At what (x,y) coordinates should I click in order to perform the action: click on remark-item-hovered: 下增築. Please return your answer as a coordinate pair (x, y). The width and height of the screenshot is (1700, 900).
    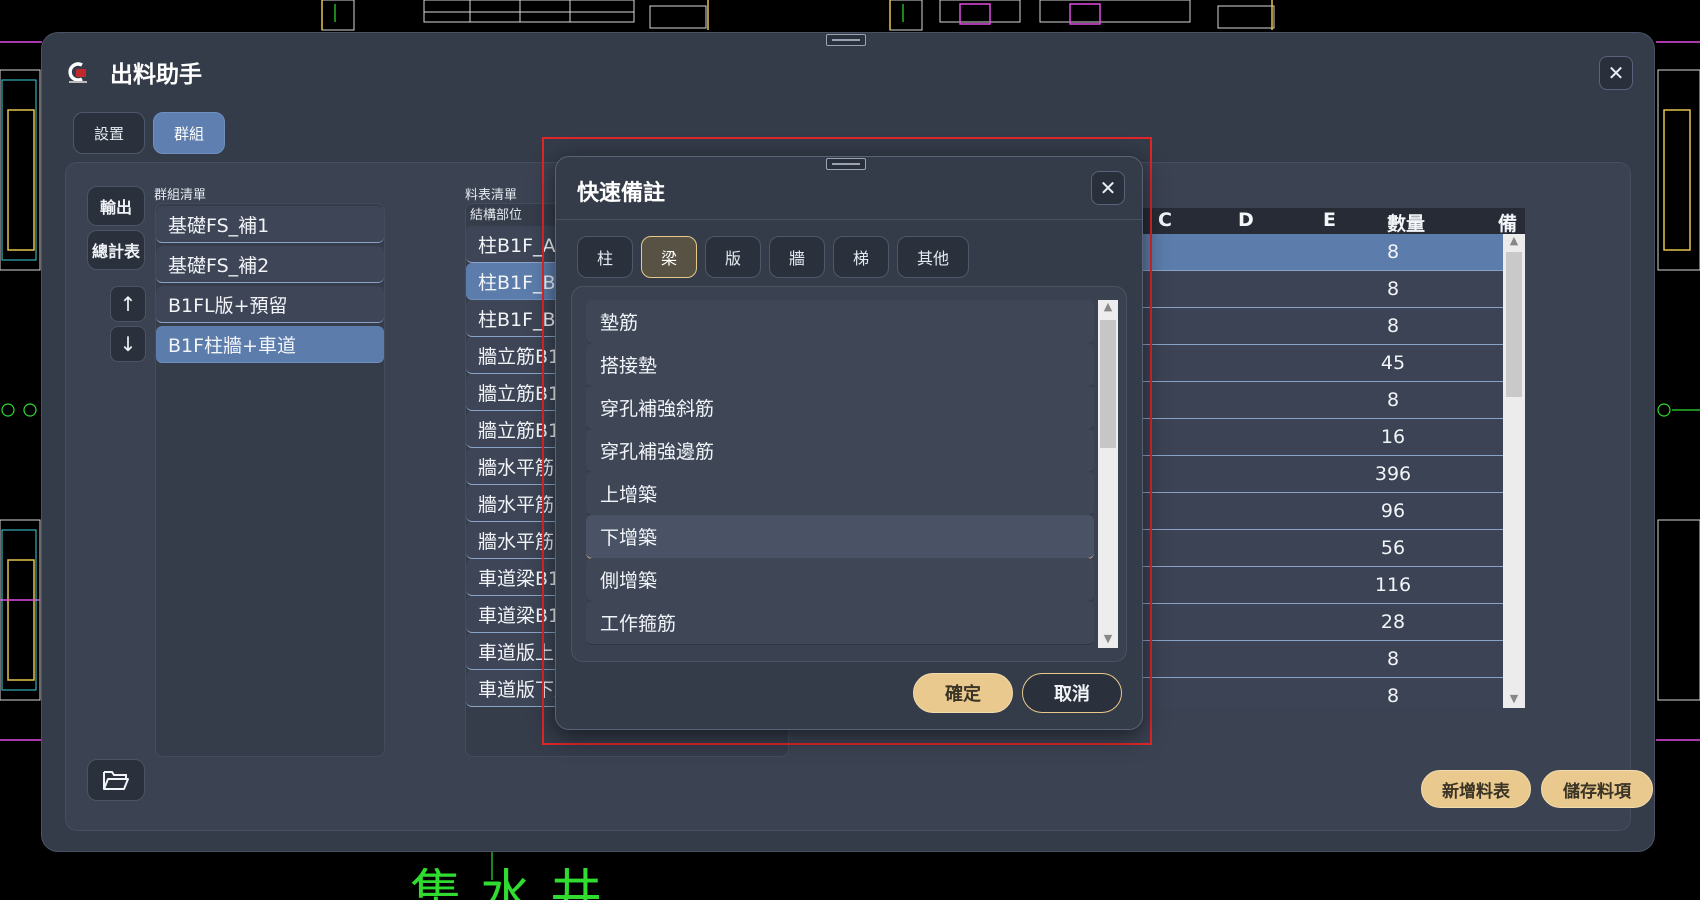
    Looking at the image, I should click on (840, 537).